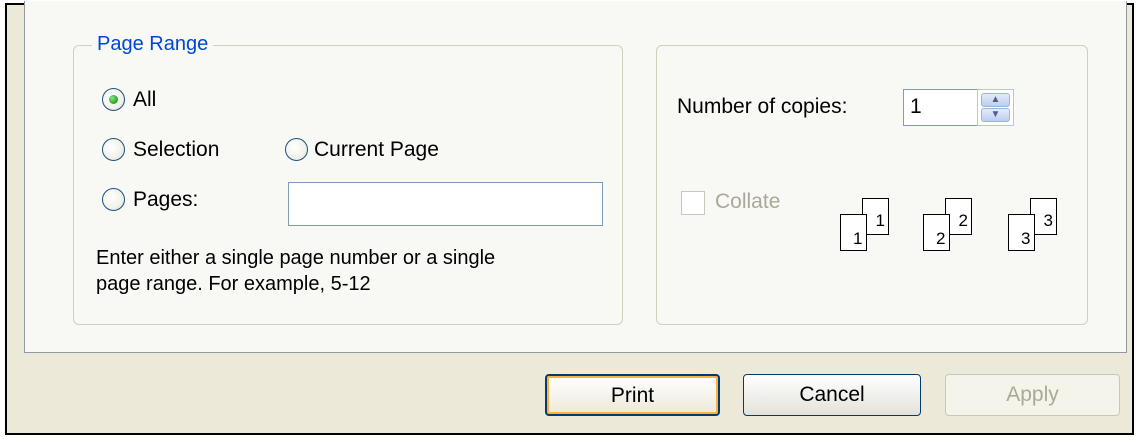  Describe the element at coordinates (936, 232) in the screenshot. I see `collate-page-front-2: 2` at that location.